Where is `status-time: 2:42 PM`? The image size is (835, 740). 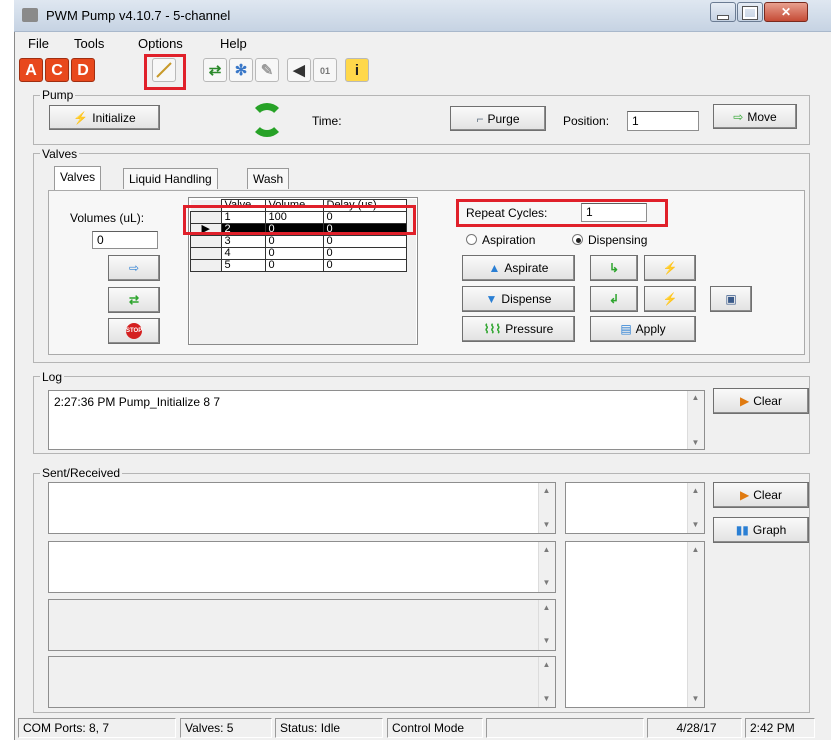 status-time: 2:42 PM is located at coordinates (780, 728).